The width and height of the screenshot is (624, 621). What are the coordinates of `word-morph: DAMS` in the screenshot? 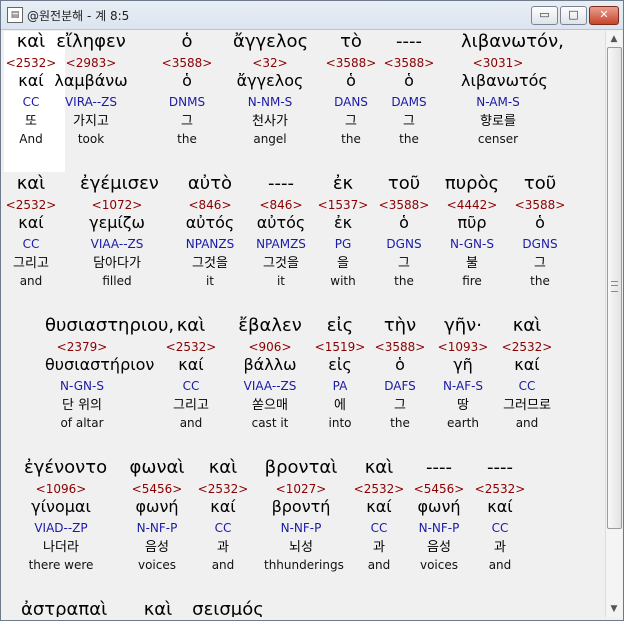 It's located at (409, 102).